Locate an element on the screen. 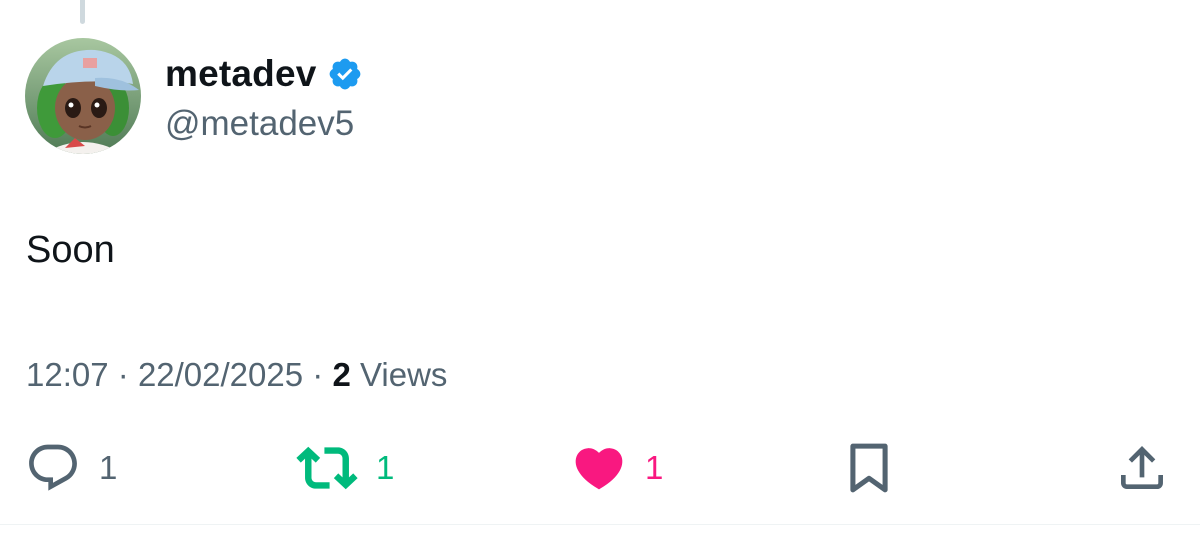  avatar-image is located at coordinates (83, 96).